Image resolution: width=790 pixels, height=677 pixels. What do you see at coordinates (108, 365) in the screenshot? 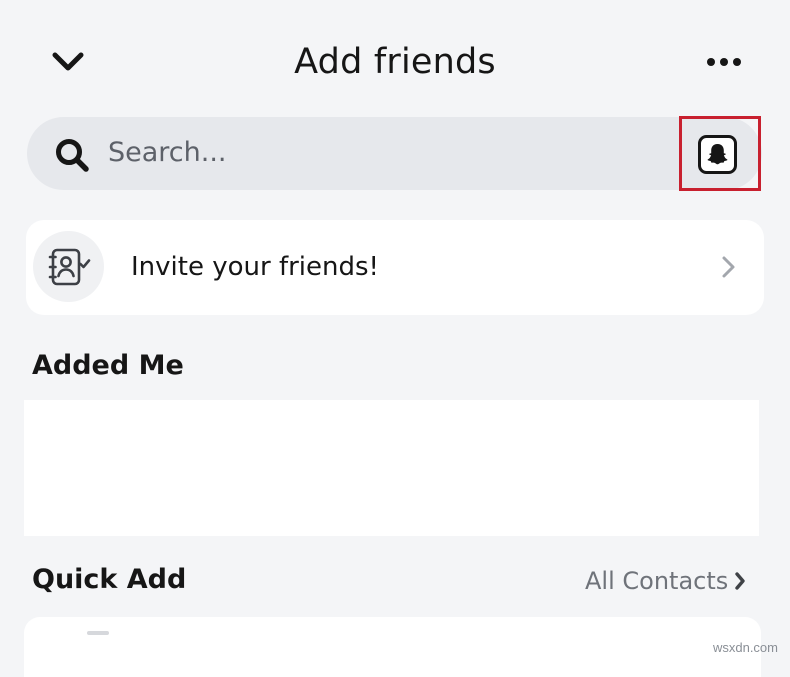
I see `added-me-heading: Added Me` at bounding box center [108, 365].